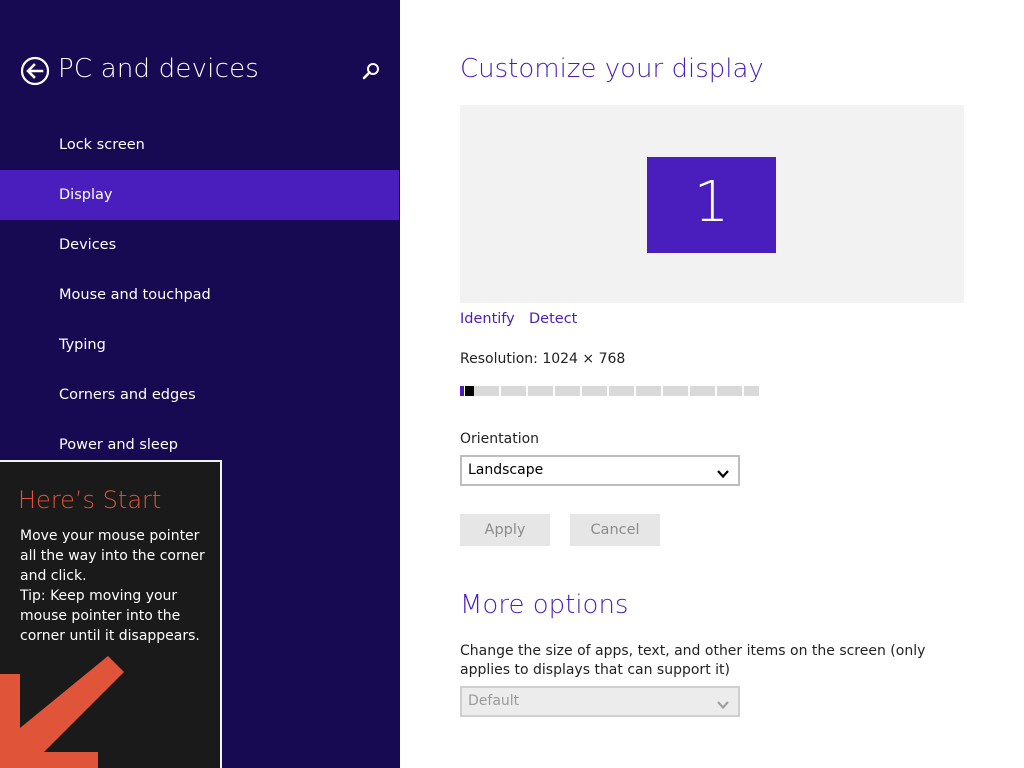  I want to click on resolution-slider, so click(609, 391).